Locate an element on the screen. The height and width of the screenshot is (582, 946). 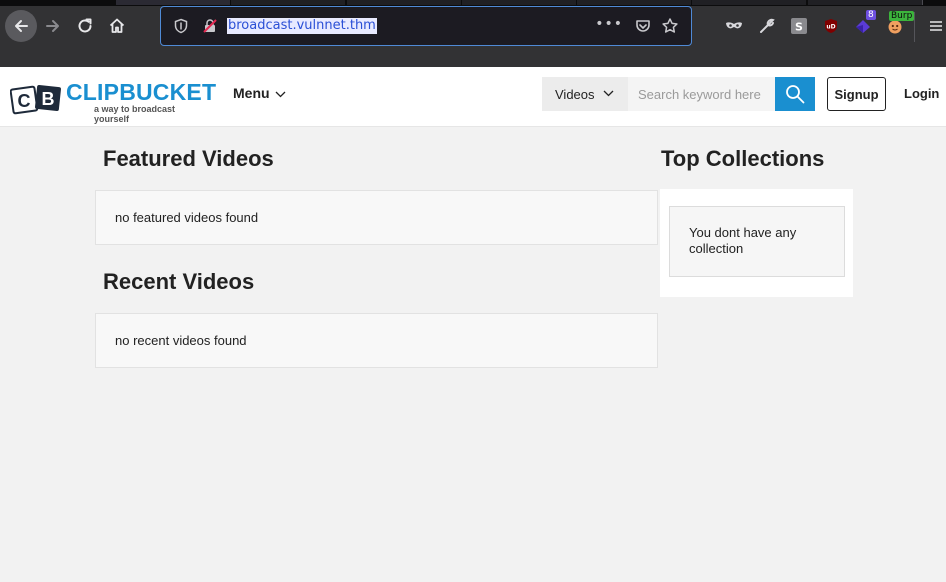
browser-toolbar: broadcast.vulnnet.thm ••• S uD 8 Burp is located at coordinates (473, 36).